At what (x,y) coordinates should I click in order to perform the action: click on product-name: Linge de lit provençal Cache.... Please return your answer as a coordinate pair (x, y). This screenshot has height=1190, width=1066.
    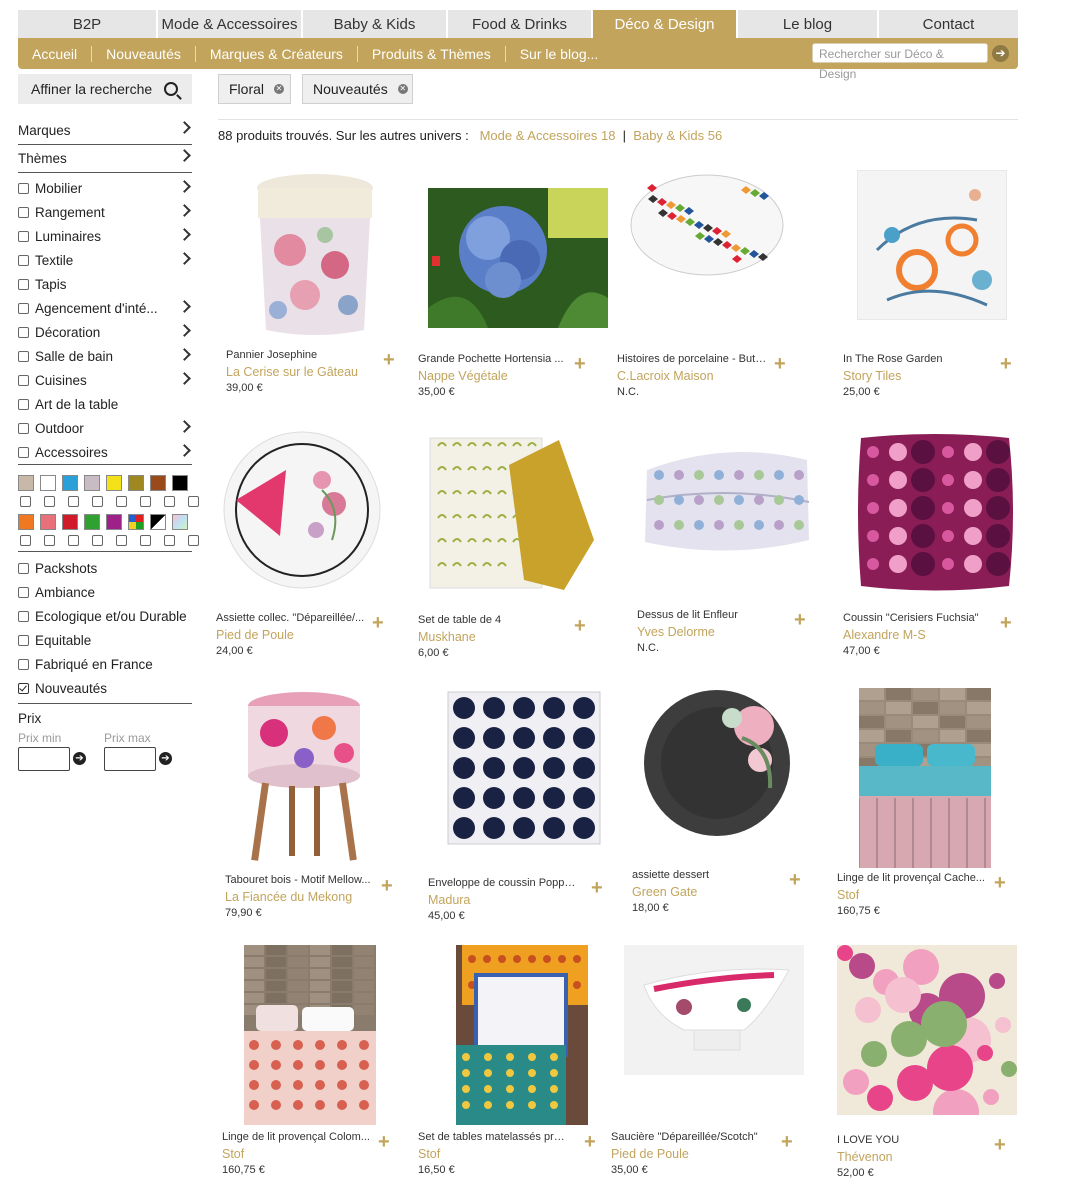
    Looking at the image, I should click on (912, 878).